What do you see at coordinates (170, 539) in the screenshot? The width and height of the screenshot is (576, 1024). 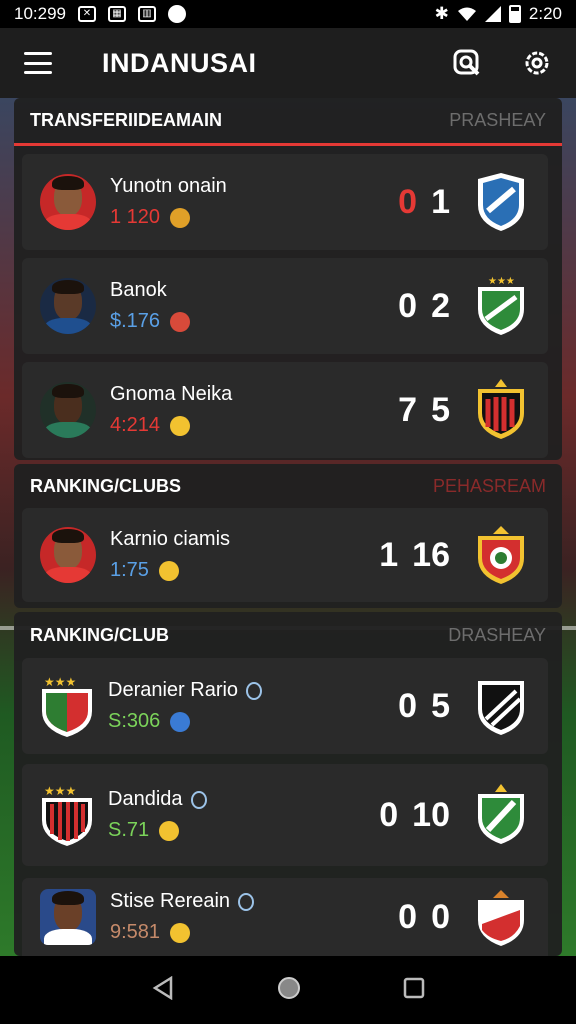 I see `player-name: Karnio ciamis` at bounding box center [170, 539].